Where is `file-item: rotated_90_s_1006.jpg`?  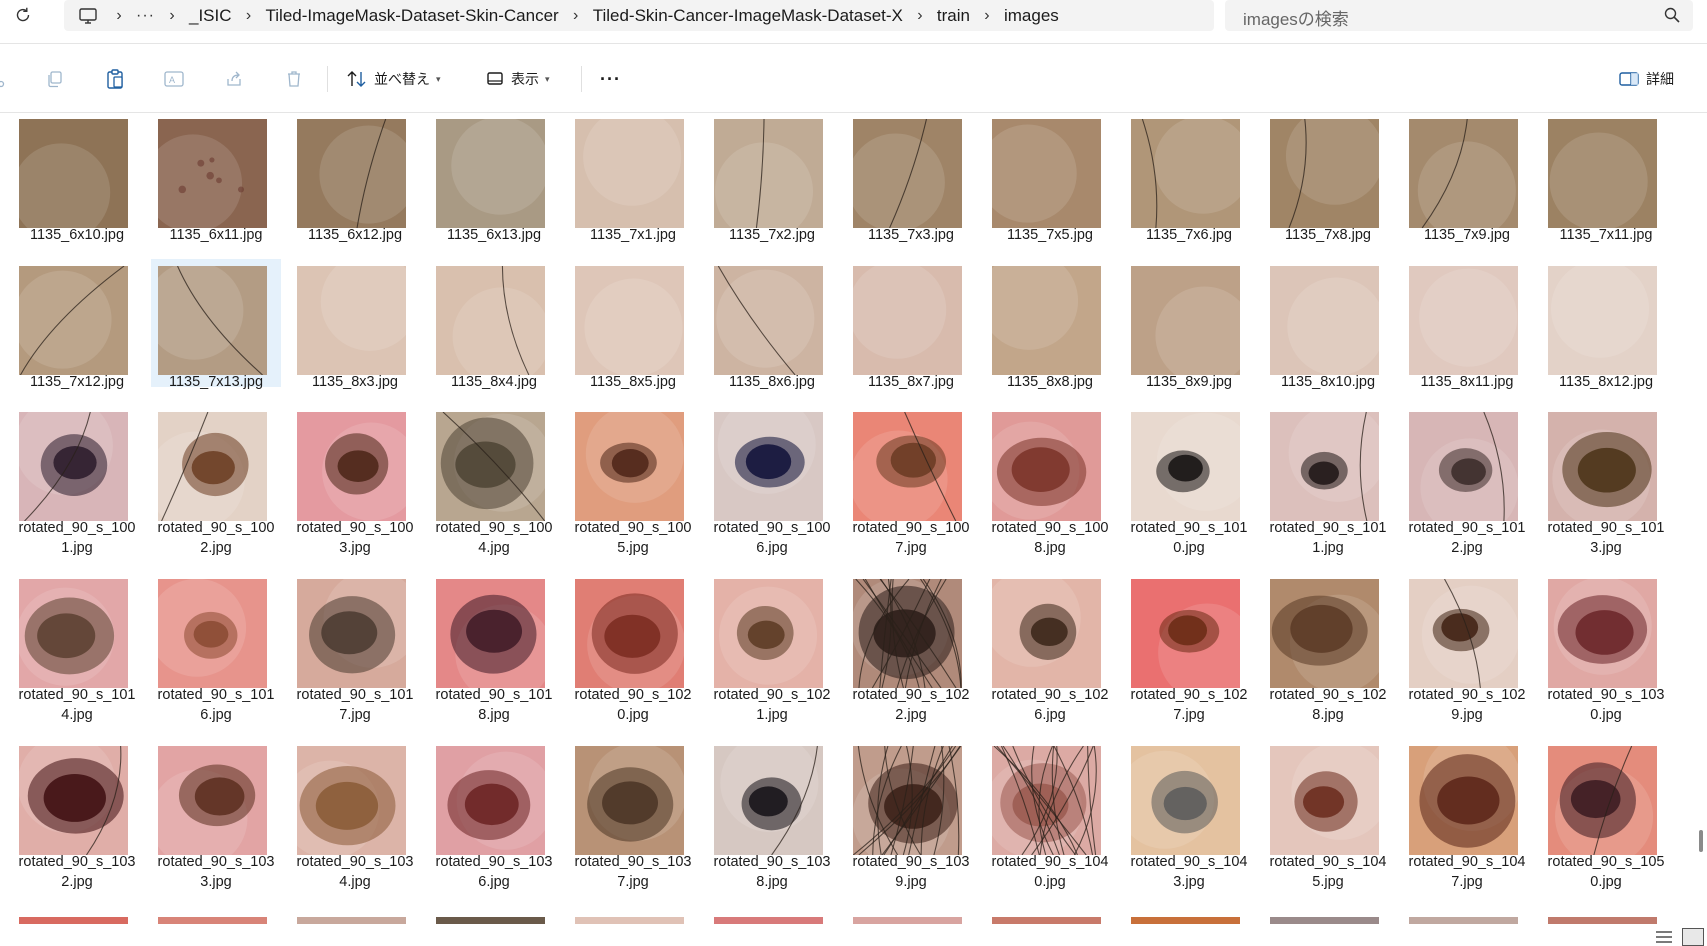
file-item: rotated_90_s_1006.jpg is located at coordinates (772, 480).